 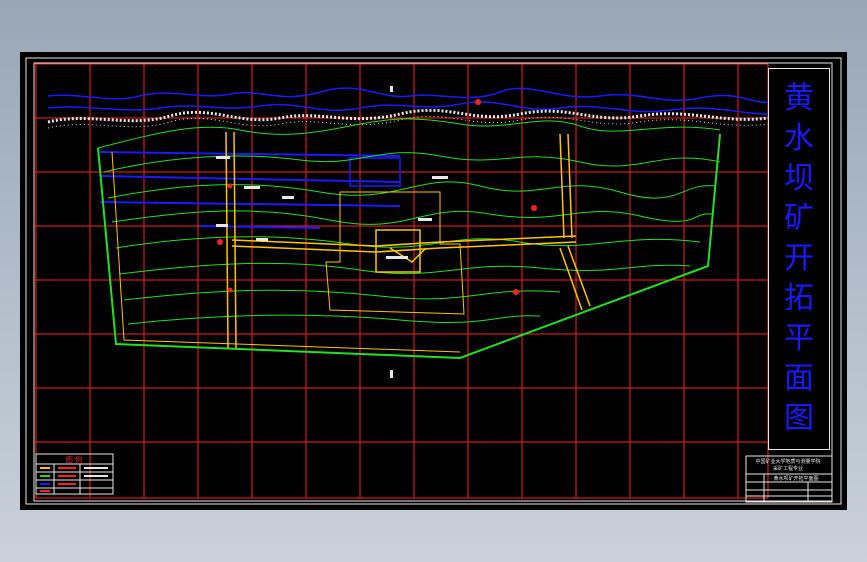 I want to click on title-char: 矿, so click(x=799, y=218).